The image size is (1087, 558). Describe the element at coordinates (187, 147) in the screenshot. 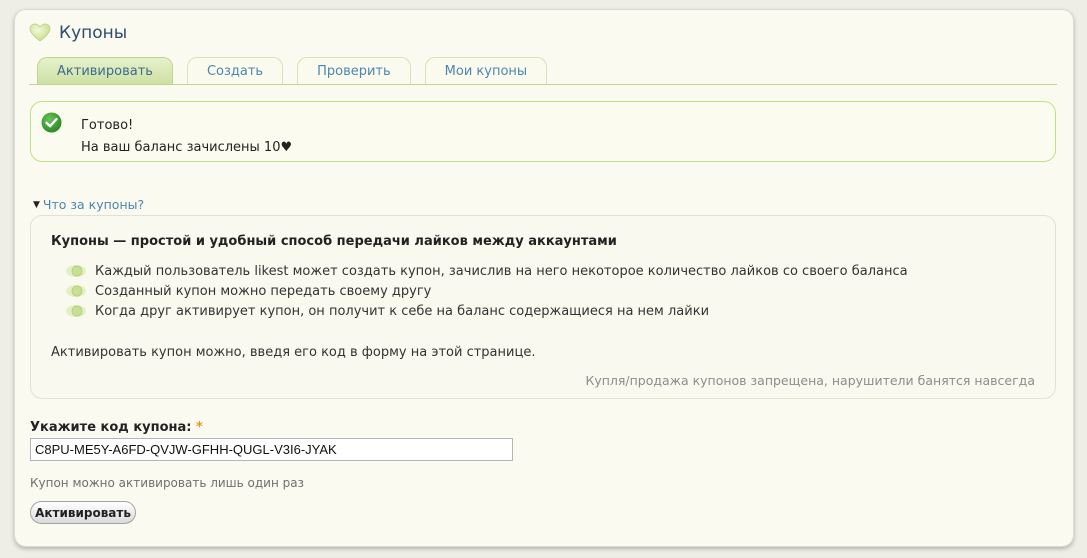

I see `alert-detail: На ваш баланс зачислены 10♥` at that location.